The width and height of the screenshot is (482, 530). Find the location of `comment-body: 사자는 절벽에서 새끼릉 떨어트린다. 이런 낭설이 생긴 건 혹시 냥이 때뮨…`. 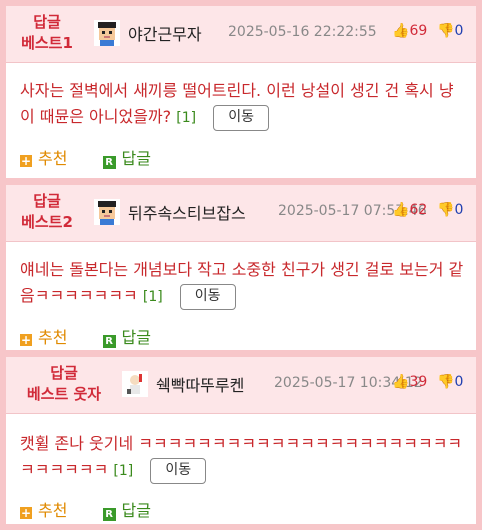

comment-body: 사자는 절벽에서 새끼릉 떨어트린다. 이런 낭설이 생긴 건 혹시 냥이 때뮨… is located at coordinates (244, 104).